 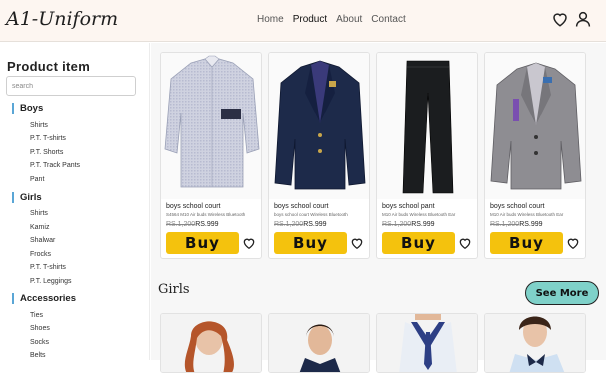 I want to click on category-boys: Boys, so click(x=27, y=108).